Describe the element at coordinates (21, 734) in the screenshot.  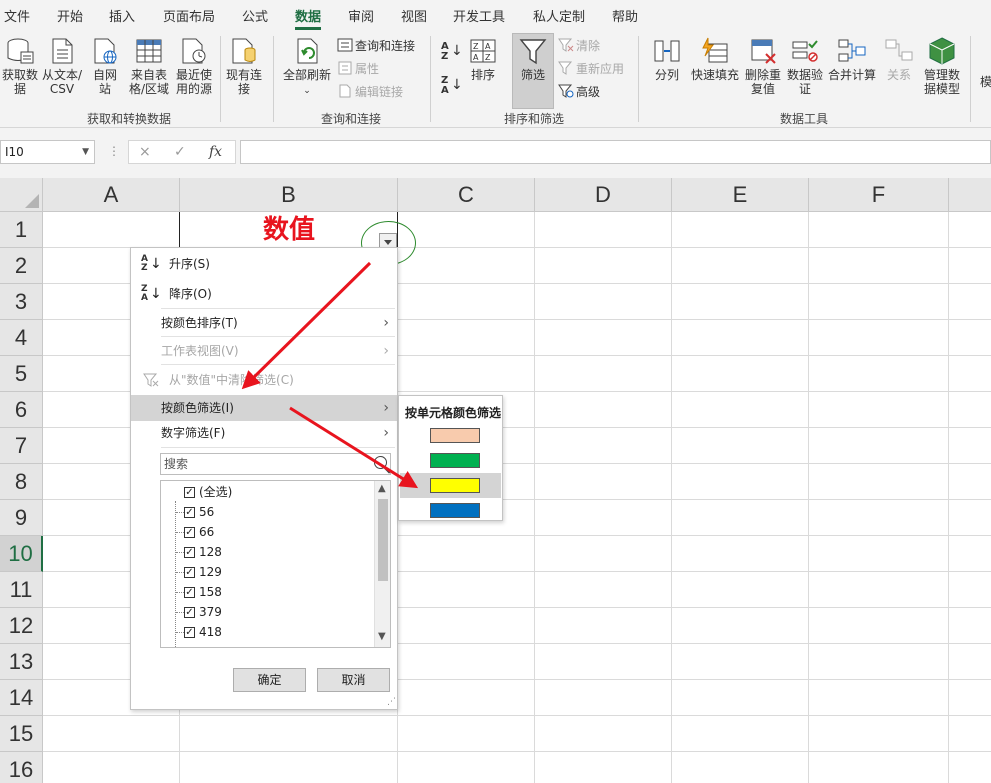
I see `row-header-15: 15` at that location.